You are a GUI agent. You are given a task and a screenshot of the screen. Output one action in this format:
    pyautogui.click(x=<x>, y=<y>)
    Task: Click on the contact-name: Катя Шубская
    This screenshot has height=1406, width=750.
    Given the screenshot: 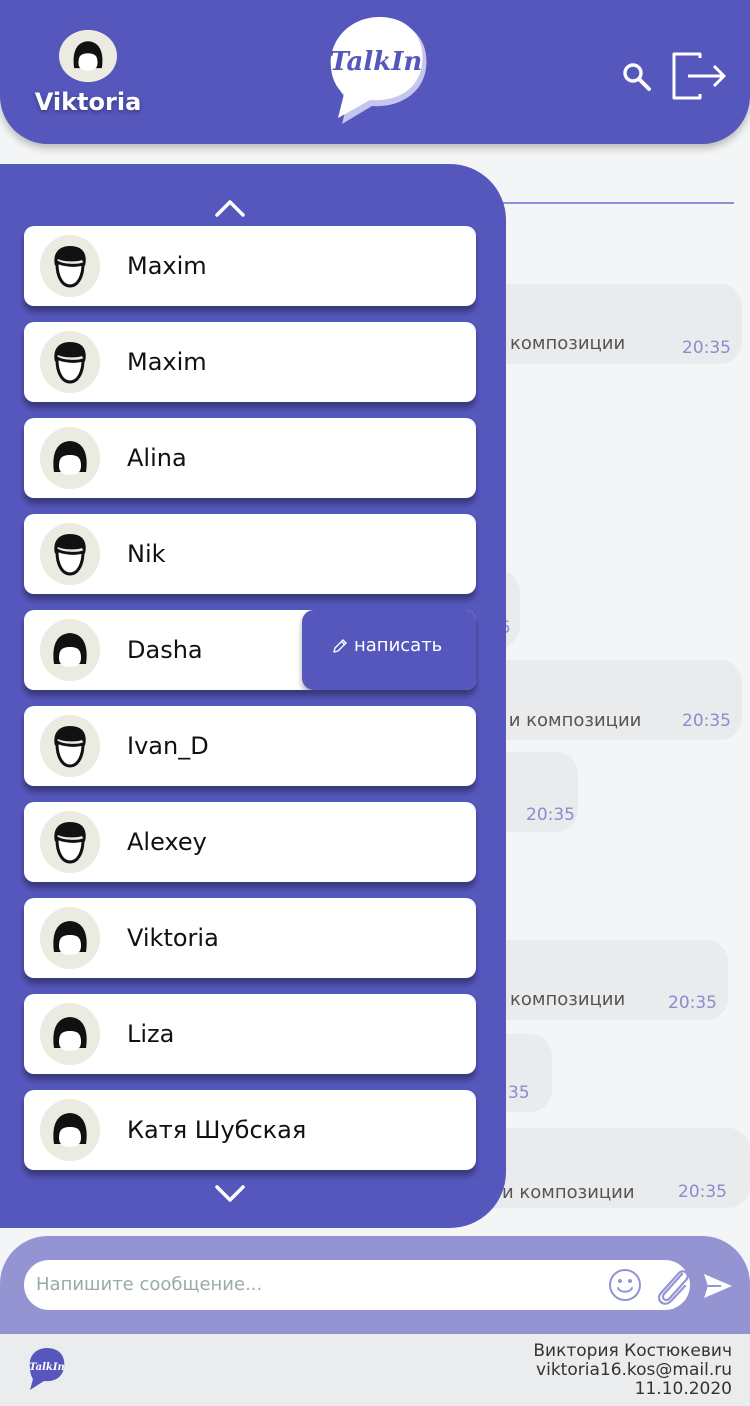 What is the action you would take?
    pyautogui.click(x=217, y=1130)
    